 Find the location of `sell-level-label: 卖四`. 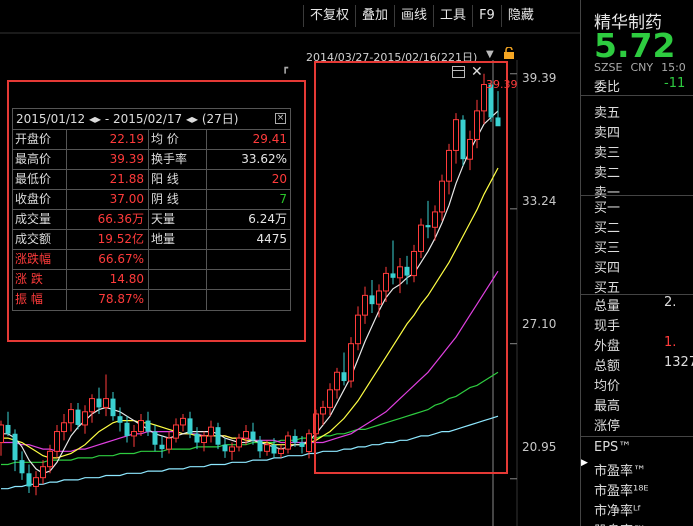

sell-level-label: 卖四 is located at coordinates (607, 133).